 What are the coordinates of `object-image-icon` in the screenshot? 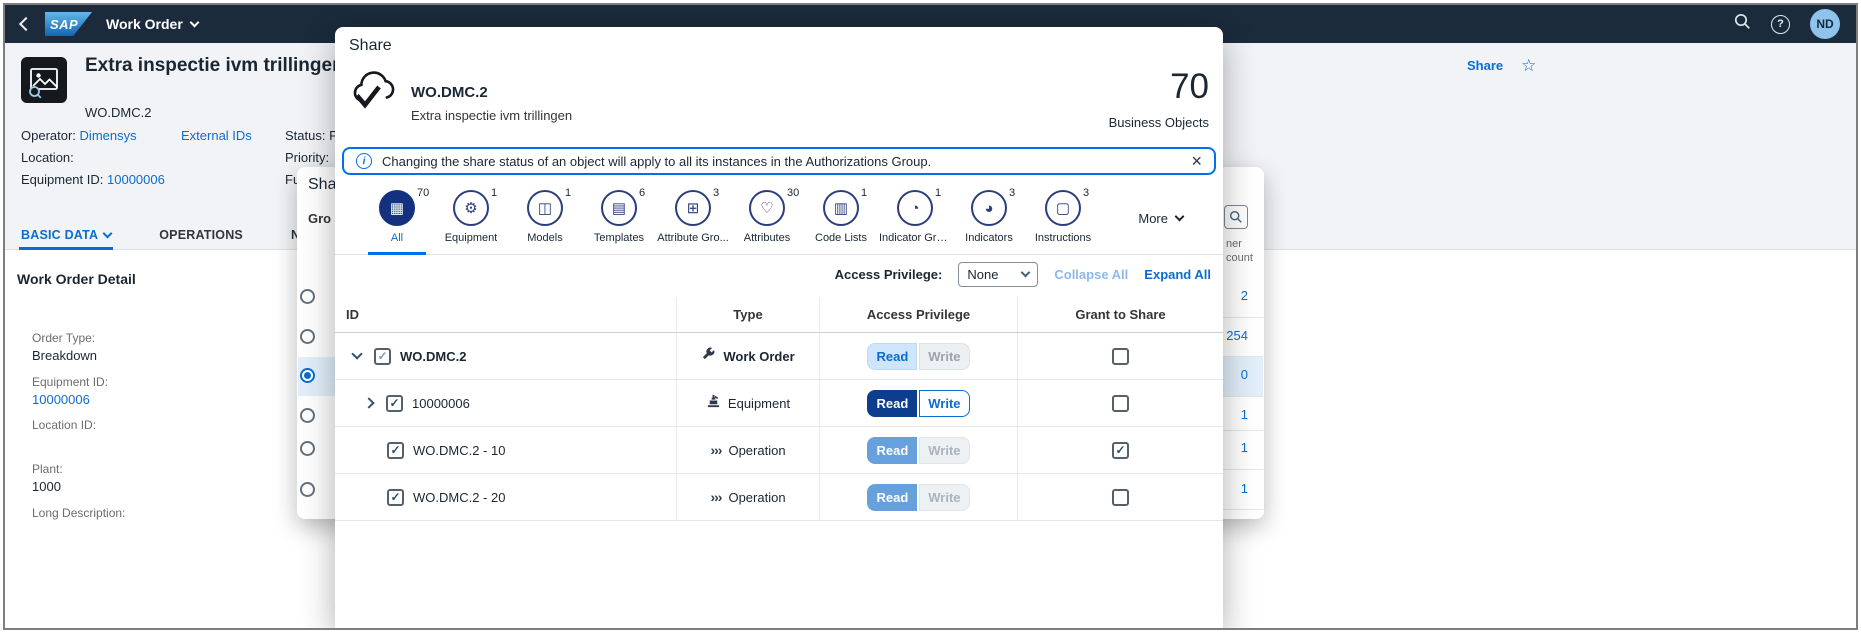 It's located at (44, 82).